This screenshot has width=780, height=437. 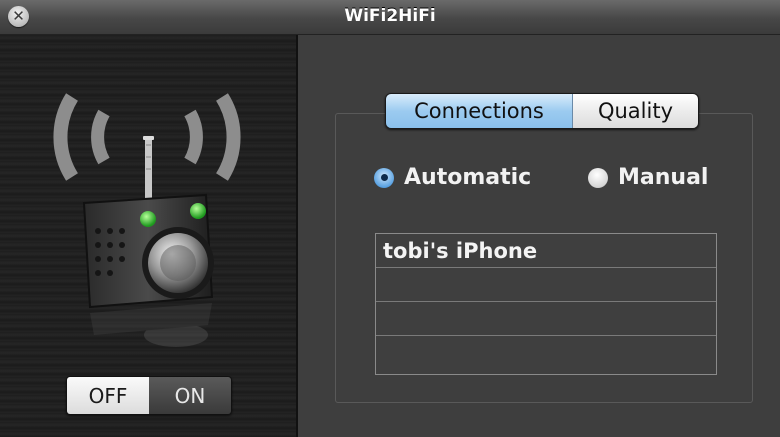 What do you see at coordinates (546, 251) in the screenshot?
I see `list-item: tobi's iPhone` at bounding box center [546, 251].